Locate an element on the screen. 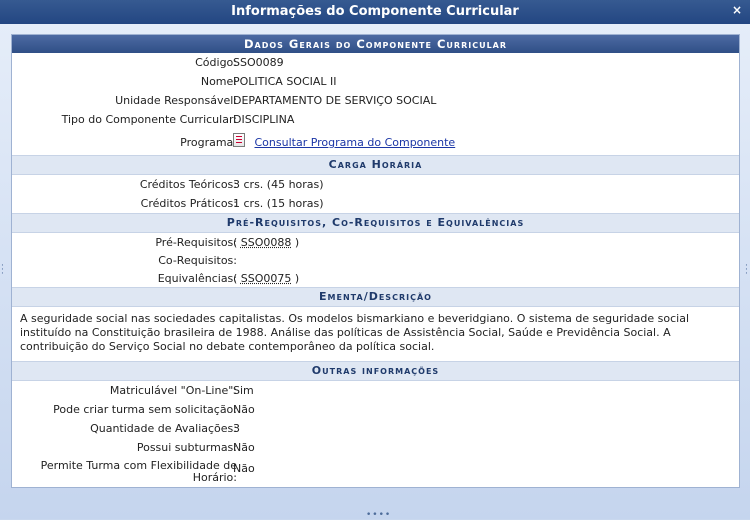 The height and width of the screenshot is (520, 750). flexibilidade-label-line-2: Horário: is located at coordinates (214, 477).